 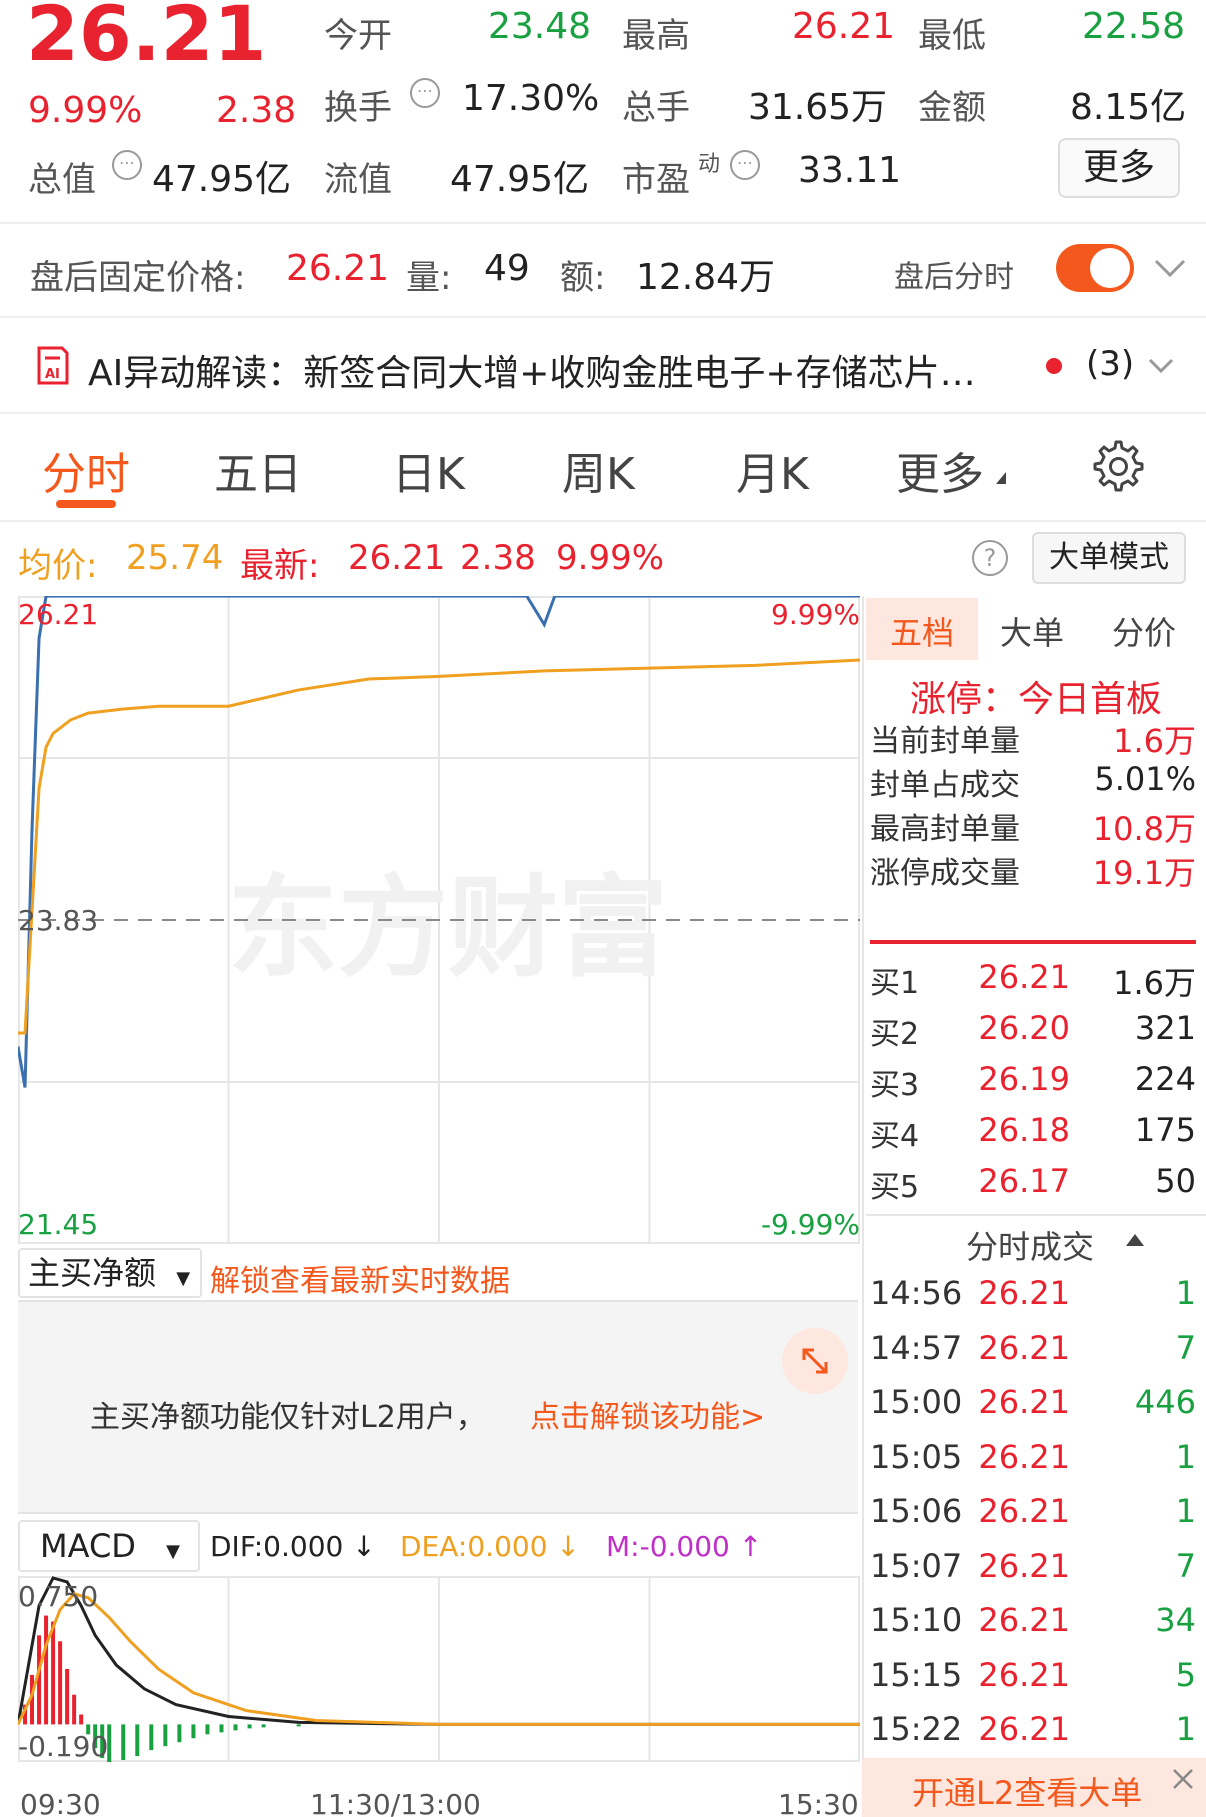 What do you see at coordinates (1015, 977) in the screenshot?
I see `bid-price: 26.21` at bounding box center [1015, 977].